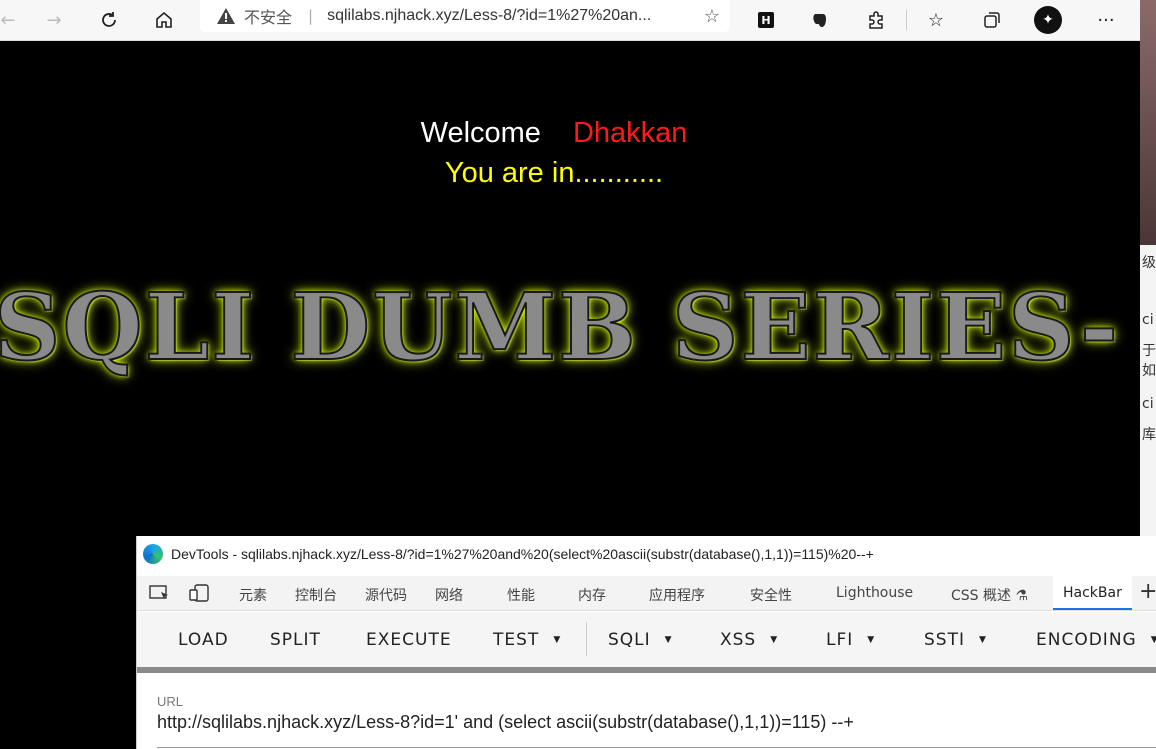  What do you see at coordinates (630, 133) in the screenshot?
I see `user-name: Dhakkan` at bounding box center [630, 133].